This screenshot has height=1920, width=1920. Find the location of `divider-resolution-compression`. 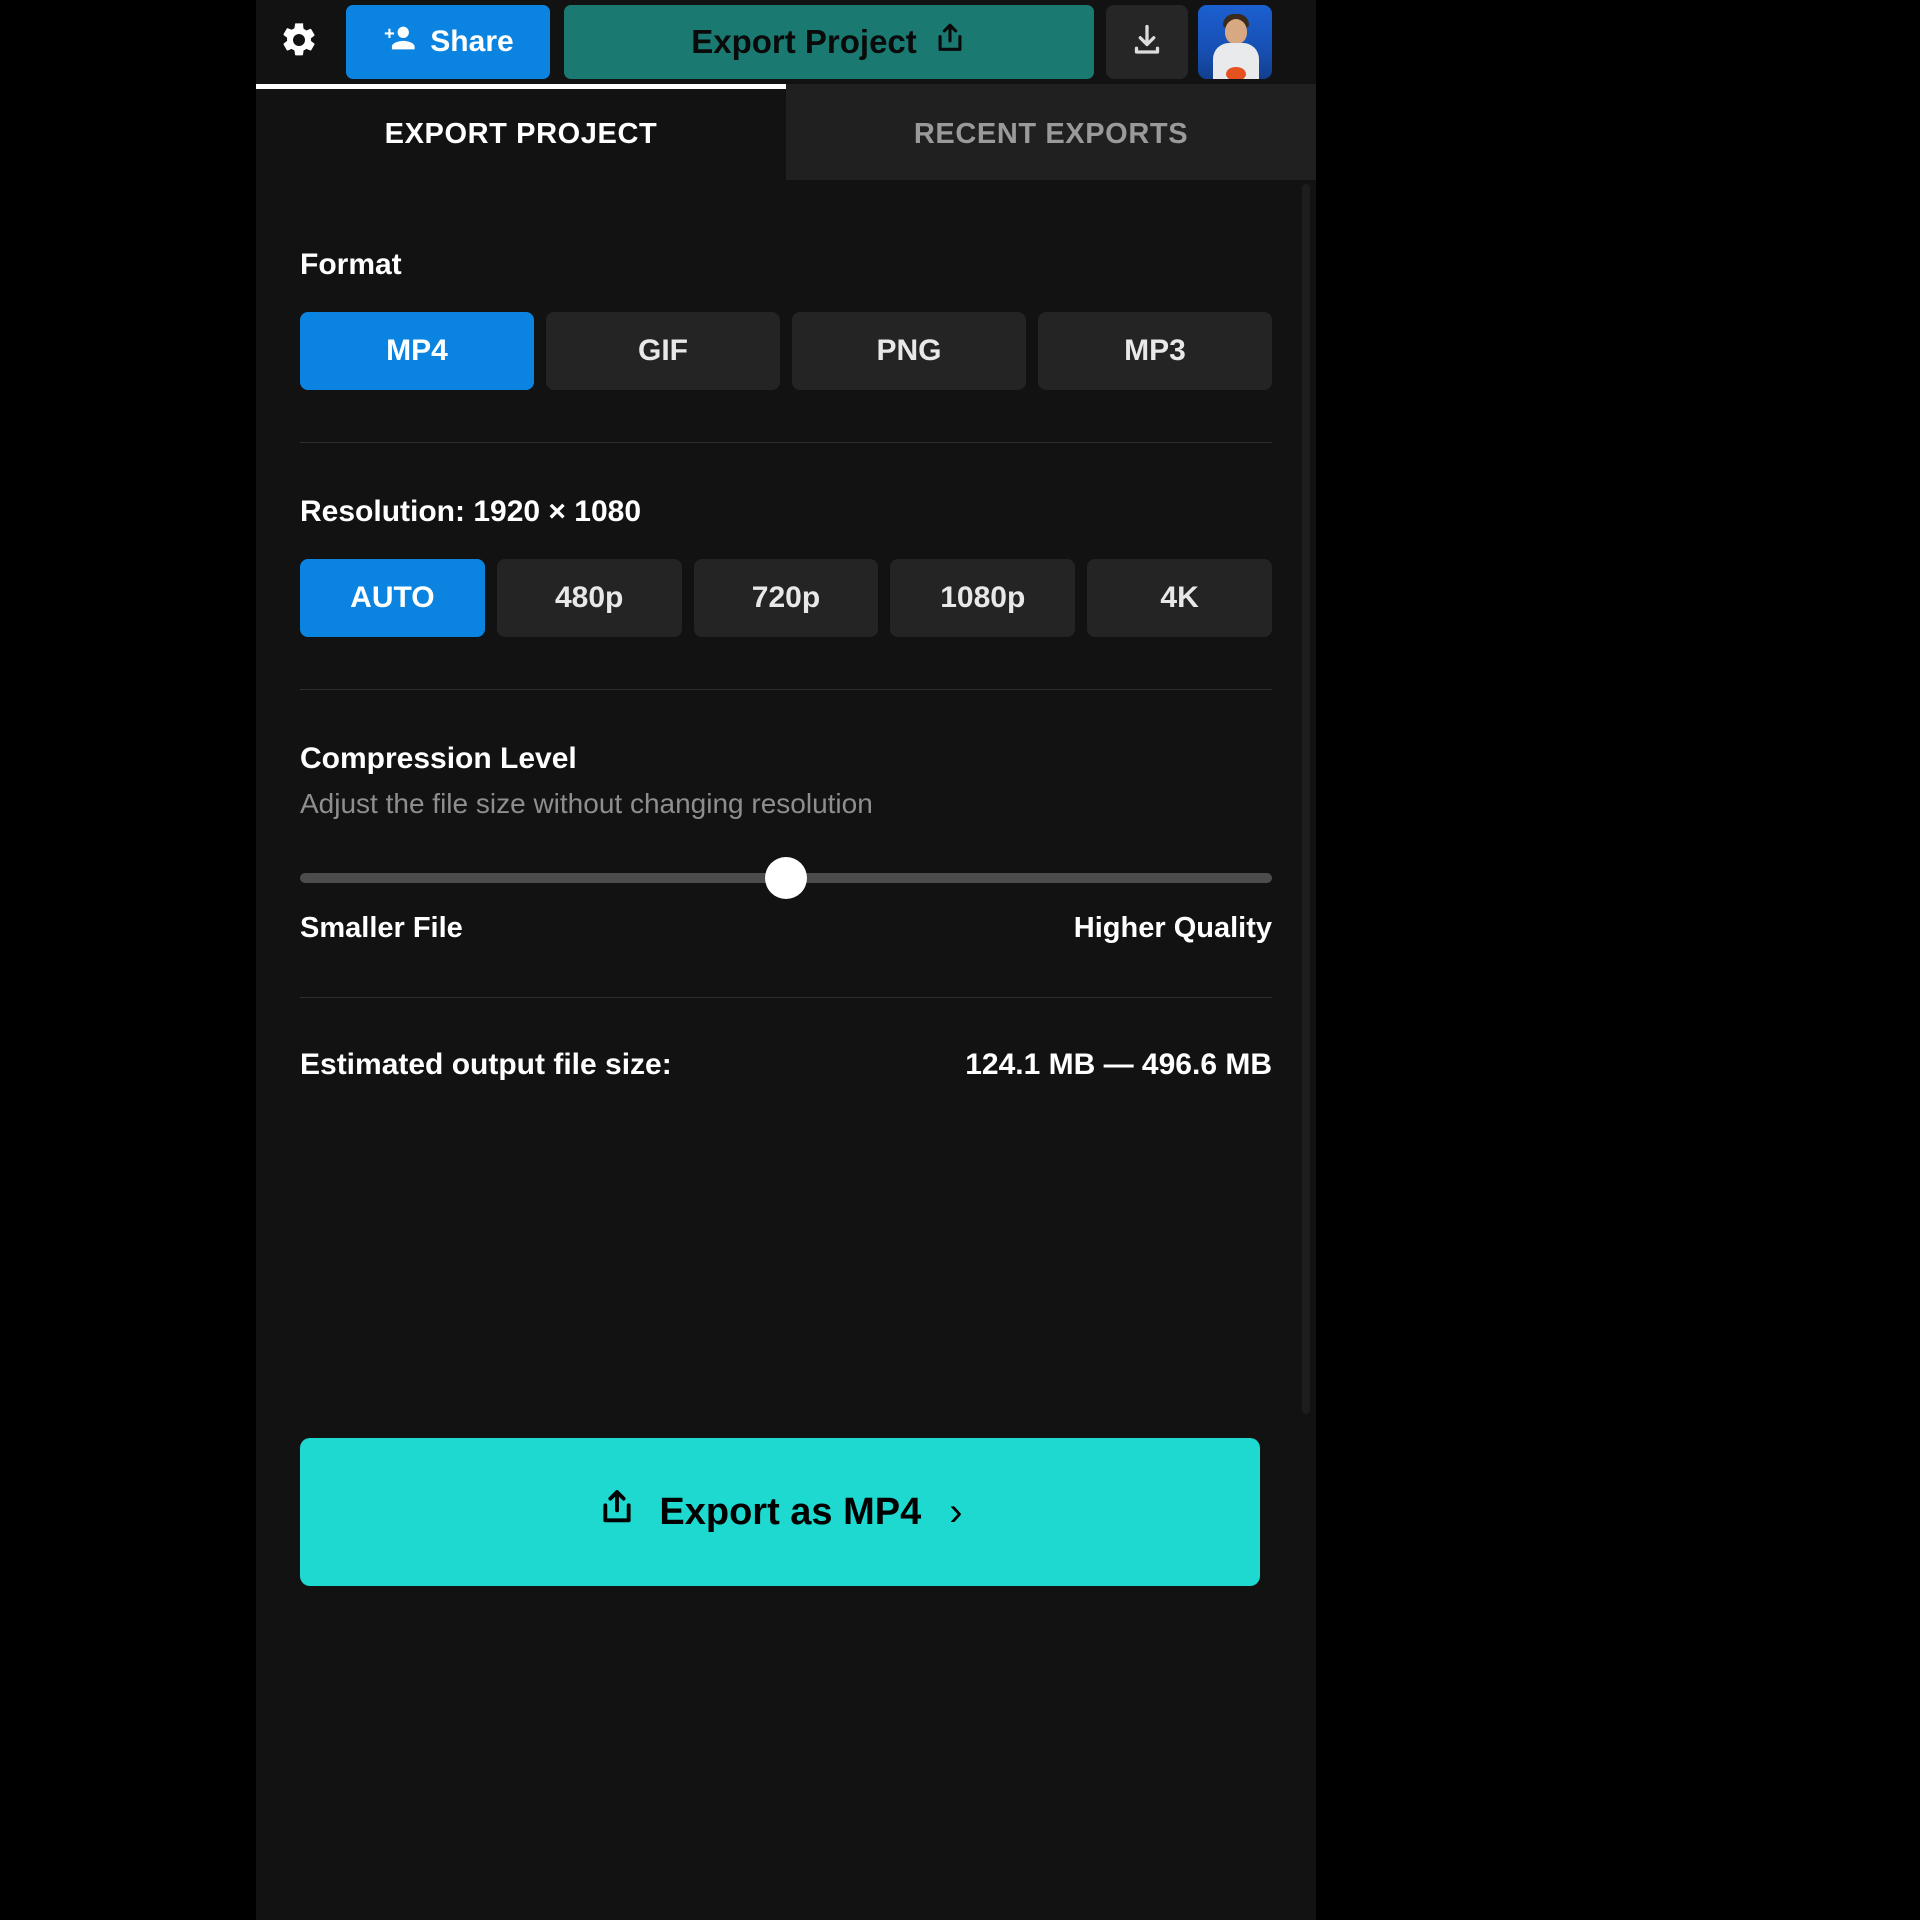

divider-resolution-compression is located at coordinates (786, 689).